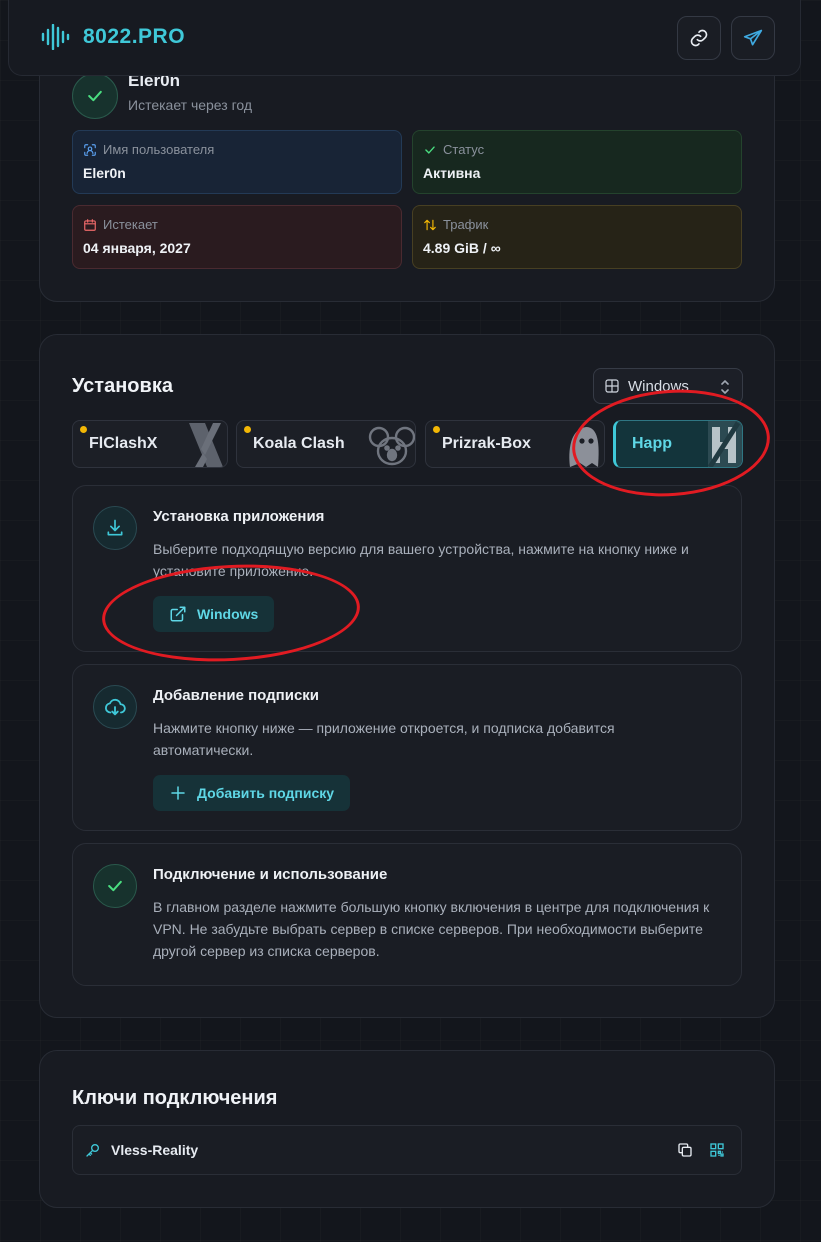 This screenshot has height=1242, width=821. What do you see at coordinates (717, 1150) in the screenshot?
I see `qr-code-icon` at bounding box center [717, 1150].